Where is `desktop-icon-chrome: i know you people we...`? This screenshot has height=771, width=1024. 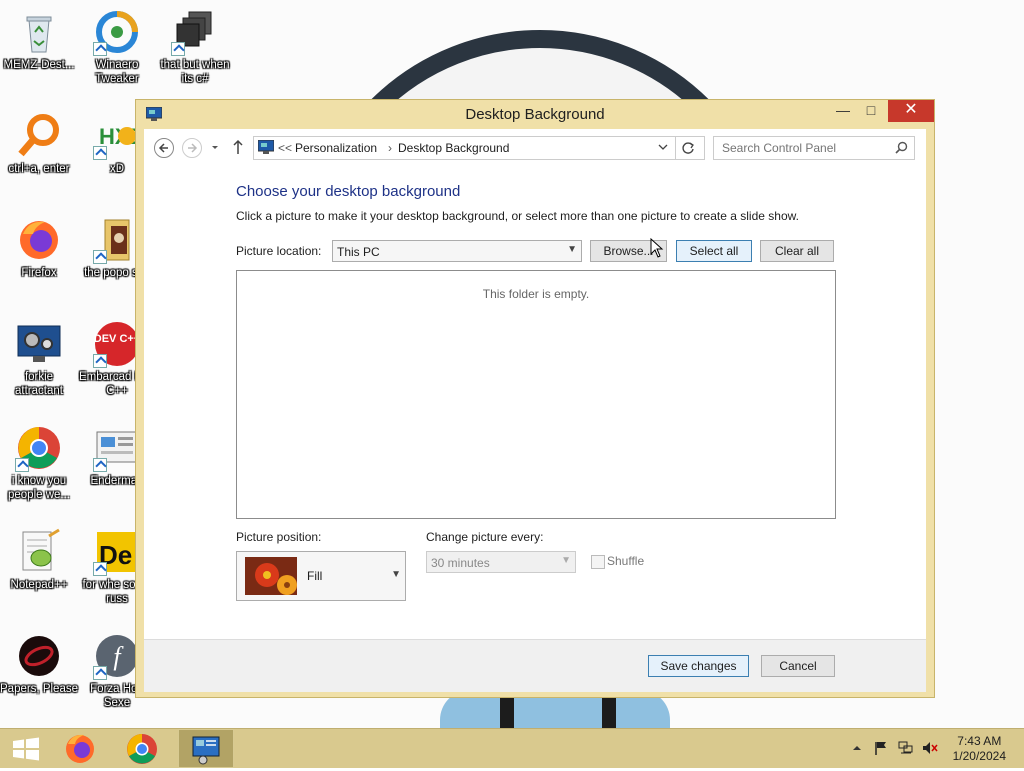 desktop-icon-chrome: i know you people we... is located at coordinates (39, 463).